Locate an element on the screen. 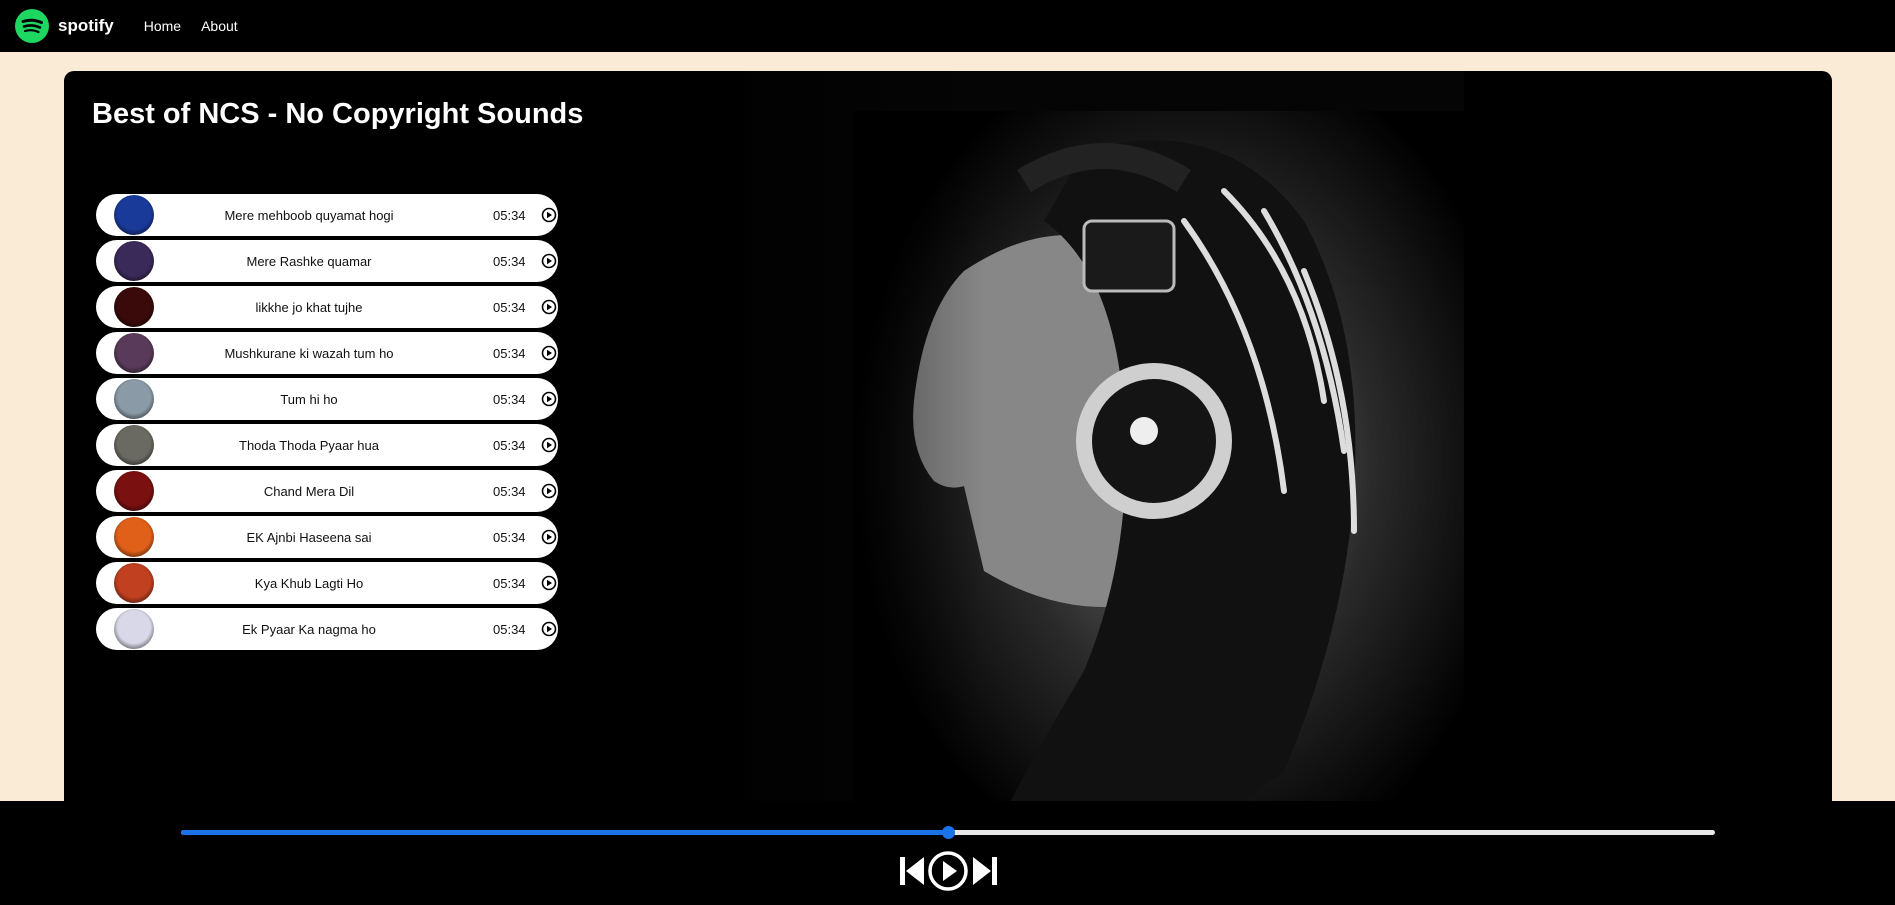 The width and height of the screenshot is (1895, 905). song-item: Ek Pyaar Ka nagma ho 05:34 is located at coordinates (327, 629).